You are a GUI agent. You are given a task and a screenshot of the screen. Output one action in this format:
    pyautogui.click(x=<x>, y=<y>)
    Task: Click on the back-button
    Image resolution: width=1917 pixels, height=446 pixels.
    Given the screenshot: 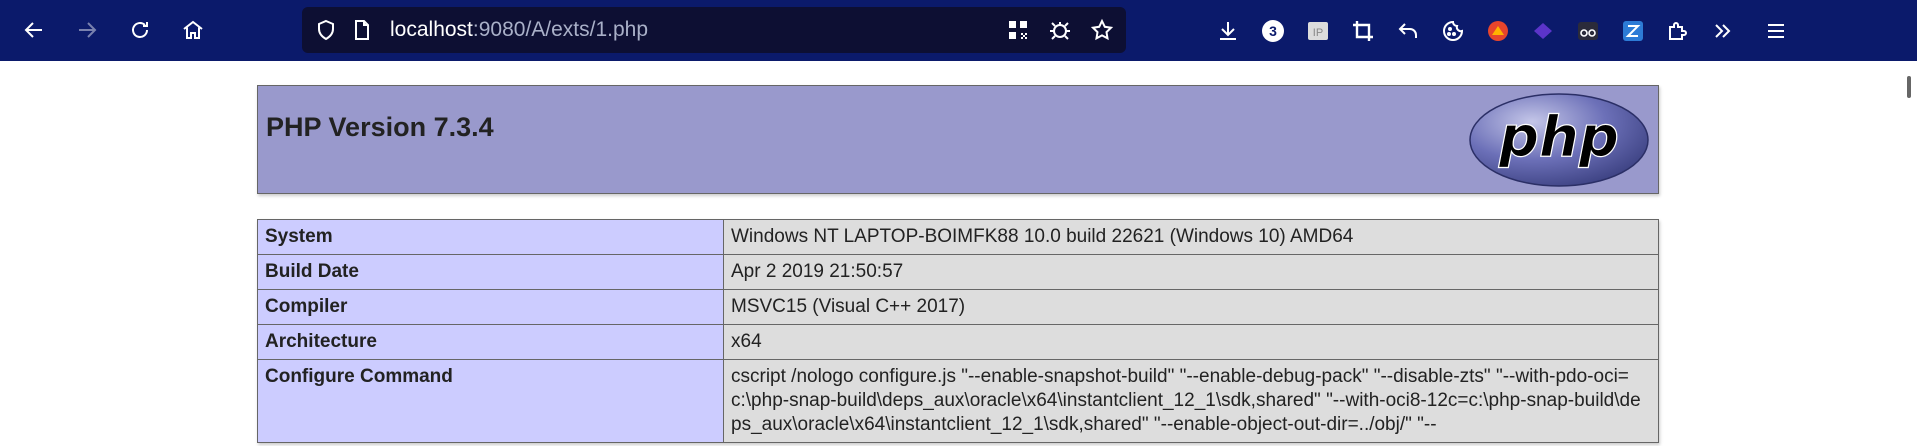 What is the action you would take?
    pyautogui.click(x=34, y=30)
    